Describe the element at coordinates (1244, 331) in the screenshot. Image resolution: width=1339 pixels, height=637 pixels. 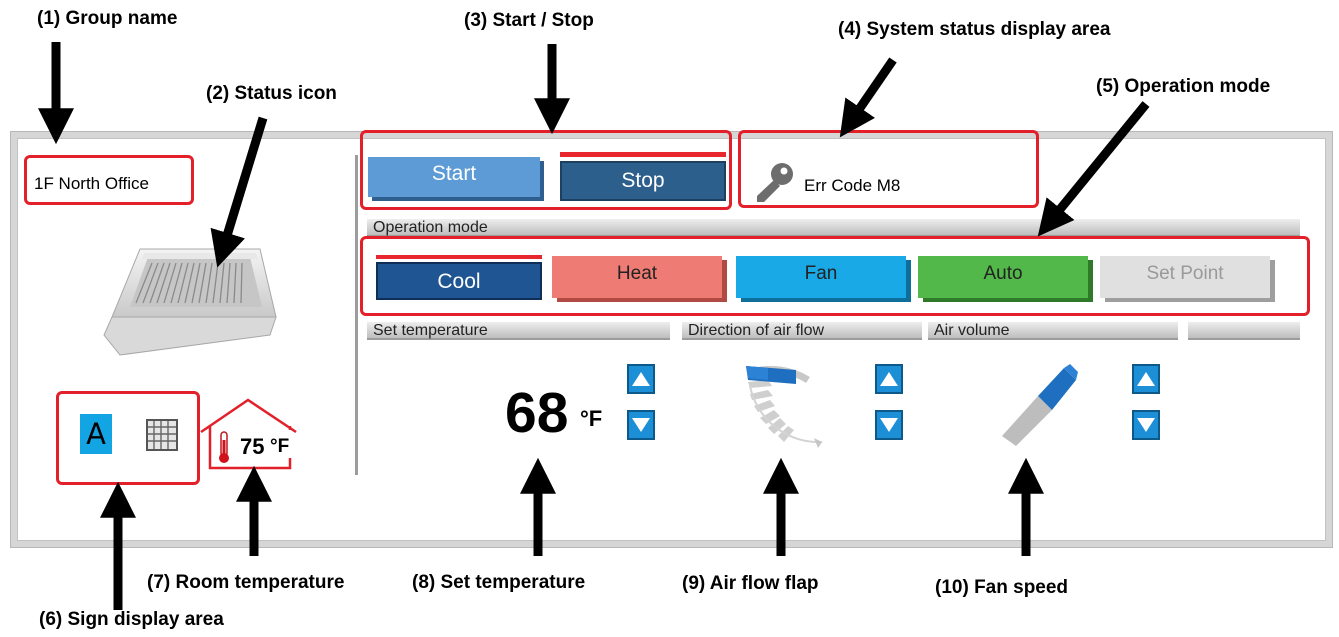
I see `blank-header` at that location.